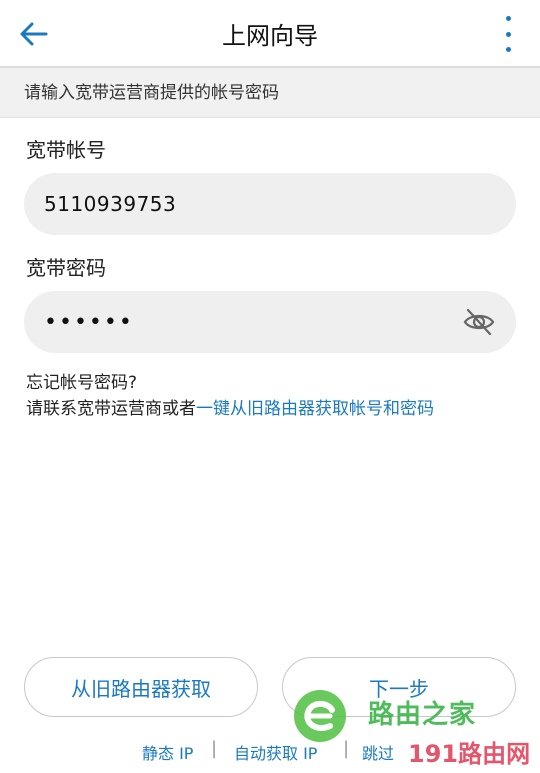 This screenshot has height=773, width=540. I want to click on skip-link: 跳过, so click(378, 752).